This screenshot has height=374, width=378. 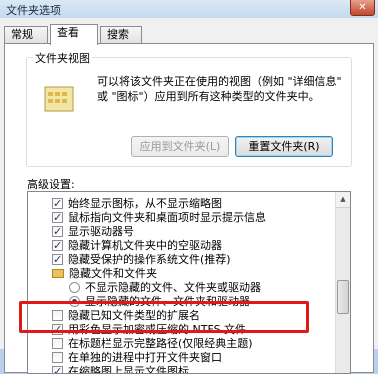 I want to click on red-highlight-box, so click(x=164, y=317).